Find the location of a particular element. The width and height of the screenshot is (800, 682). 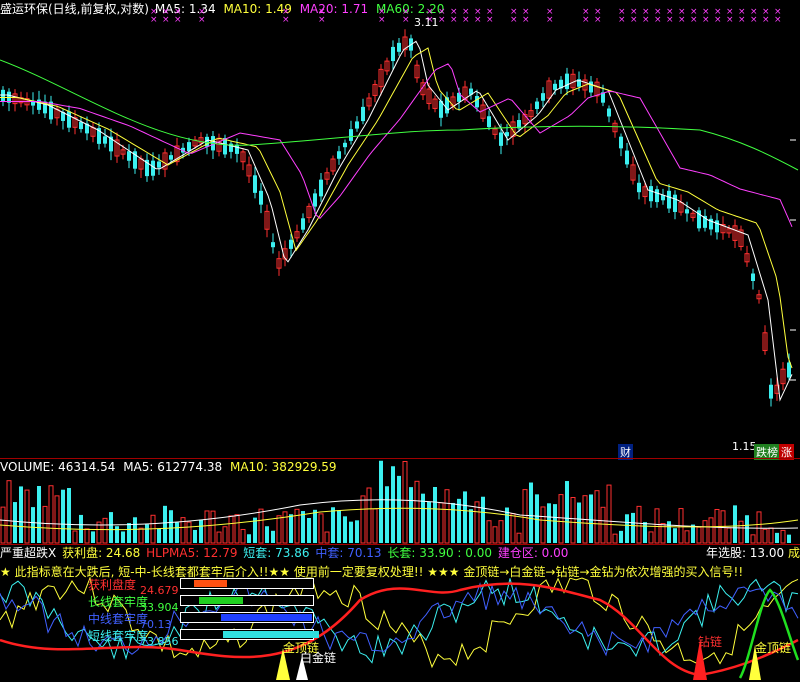

profit-value: 获利盘: 24.68 is located at coordinates (101, 553).